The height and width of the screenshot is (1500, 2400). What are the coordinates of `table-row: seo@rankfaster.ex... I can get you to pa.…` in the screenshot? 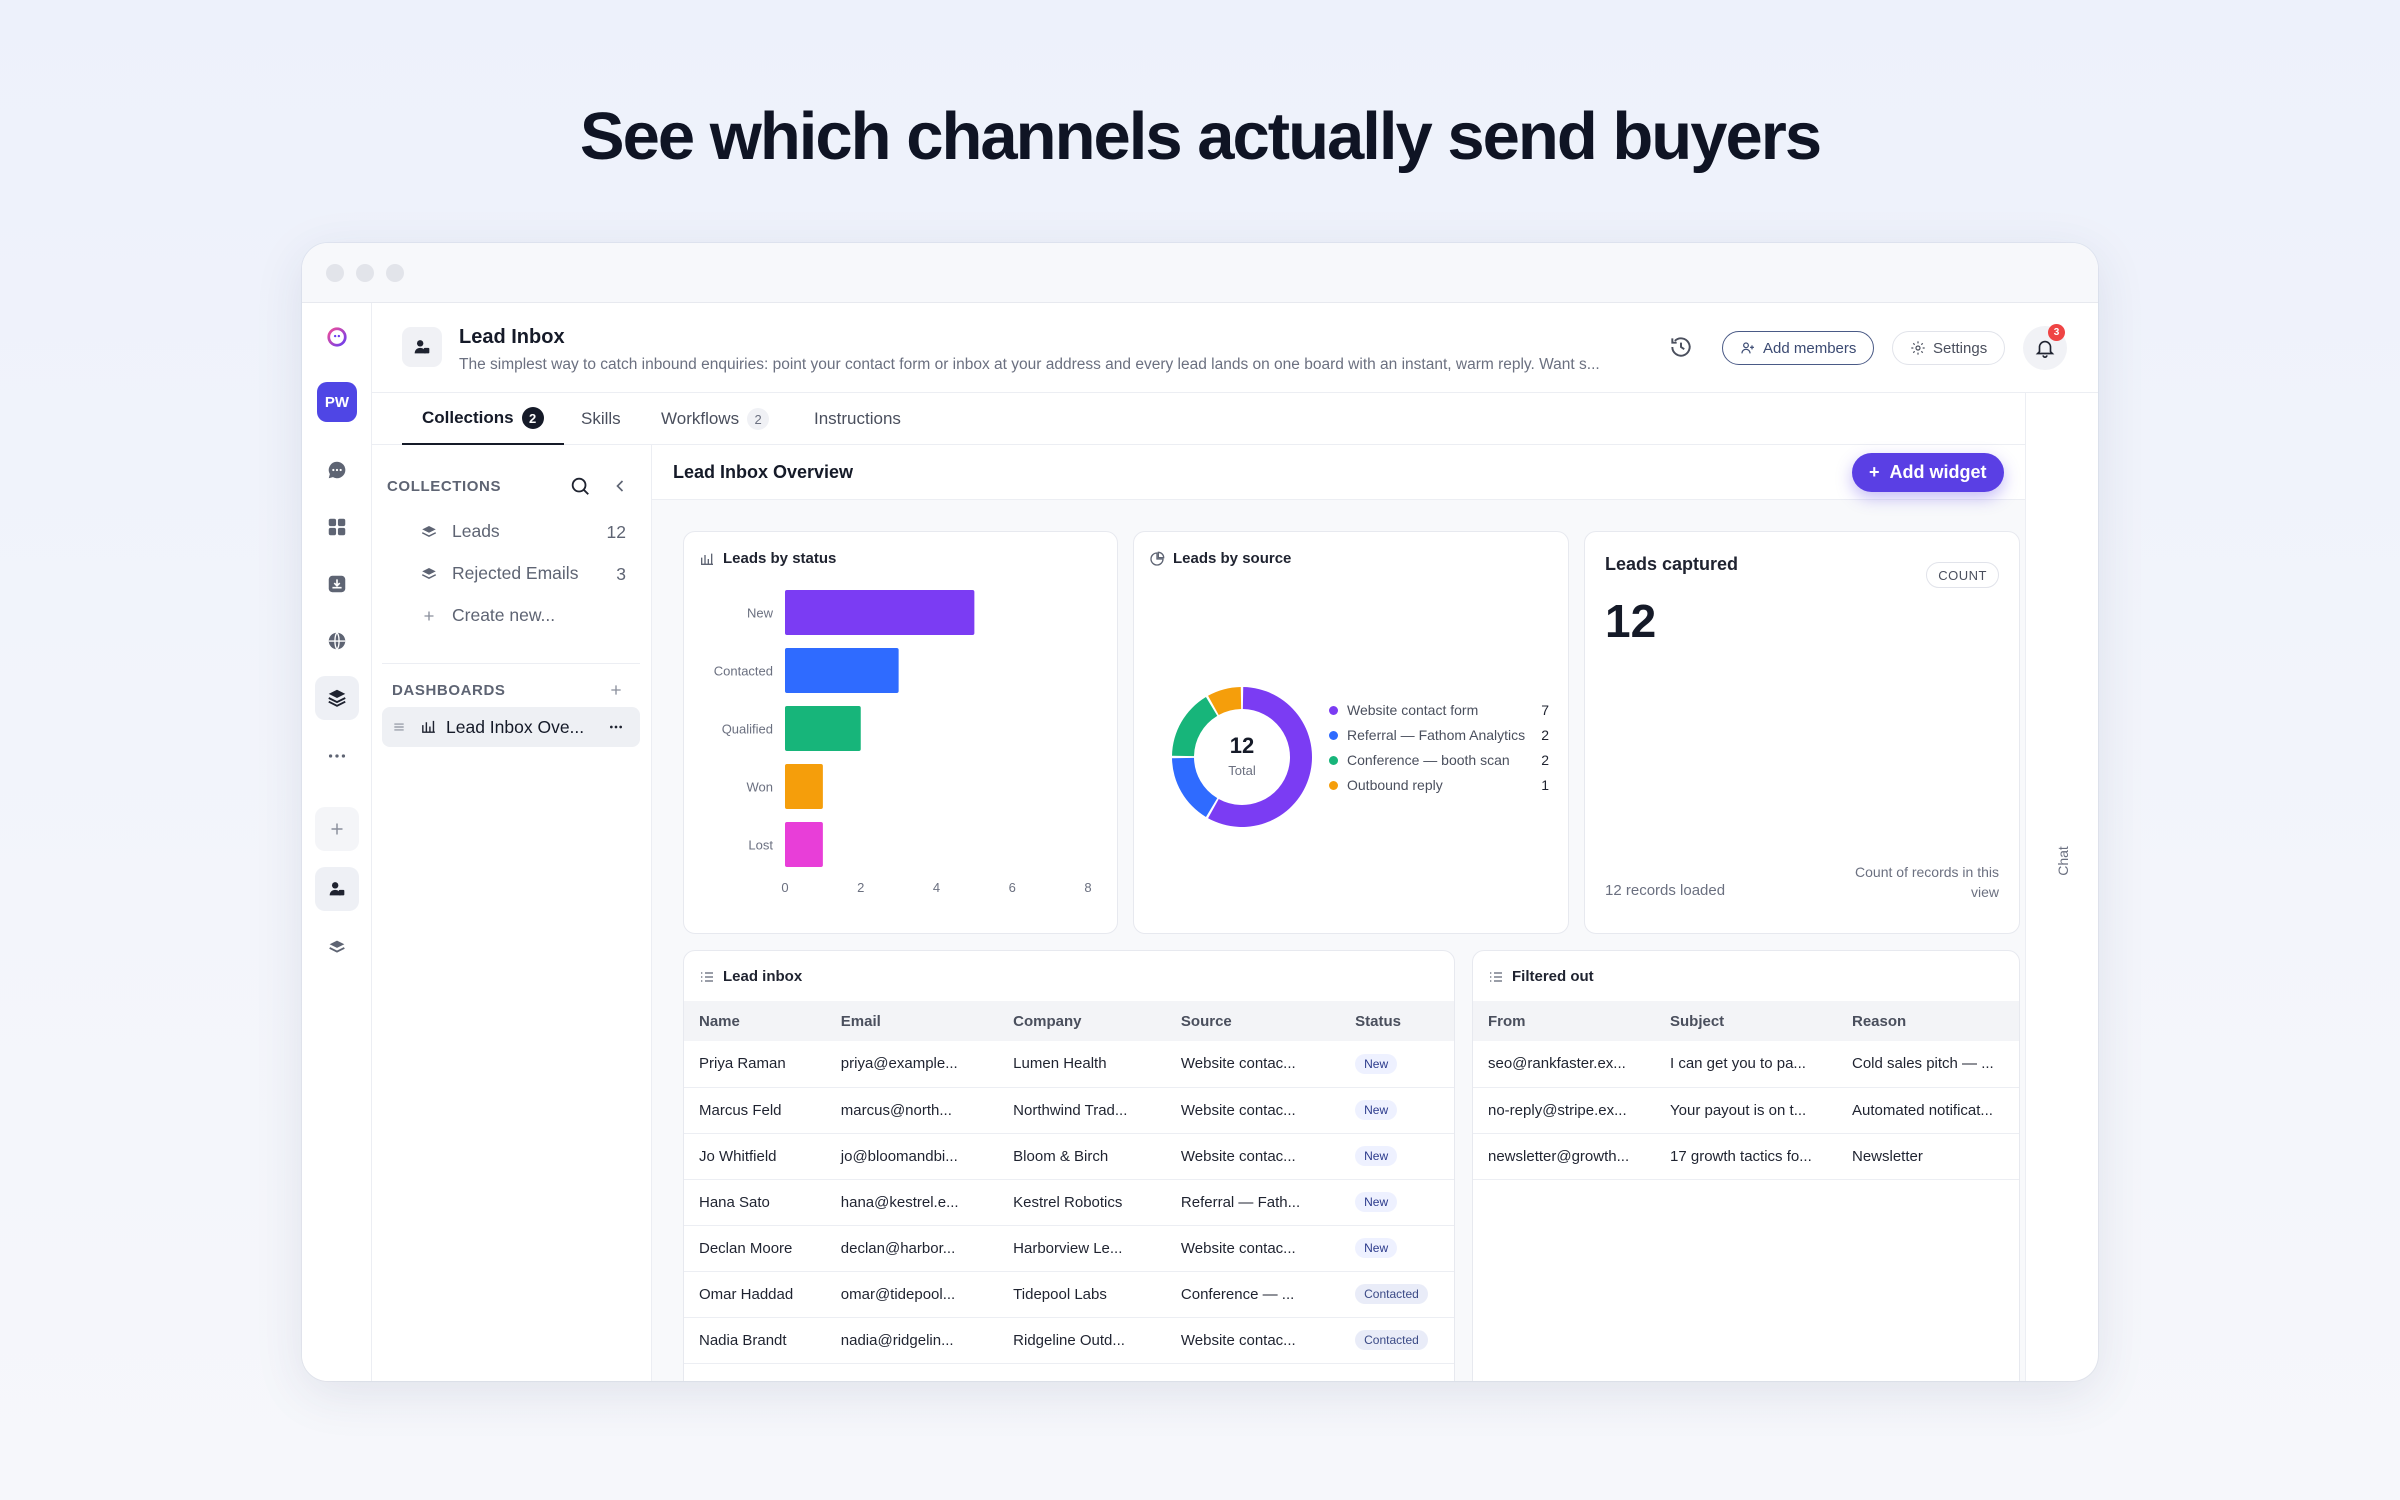 It's located at (1746, 1064).